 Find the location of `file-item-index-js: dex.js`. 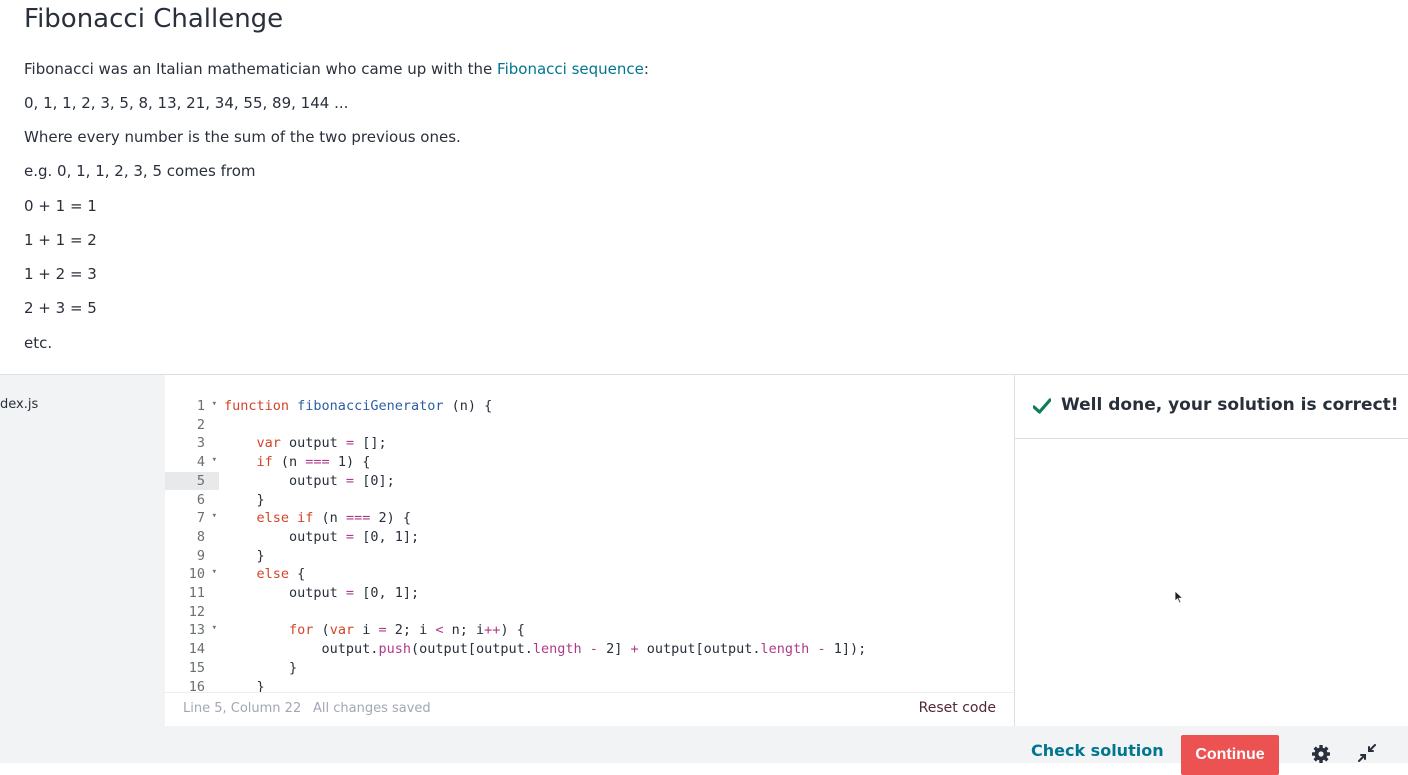

file-item-index-js: dex.js is located at coordinates (19, 404).